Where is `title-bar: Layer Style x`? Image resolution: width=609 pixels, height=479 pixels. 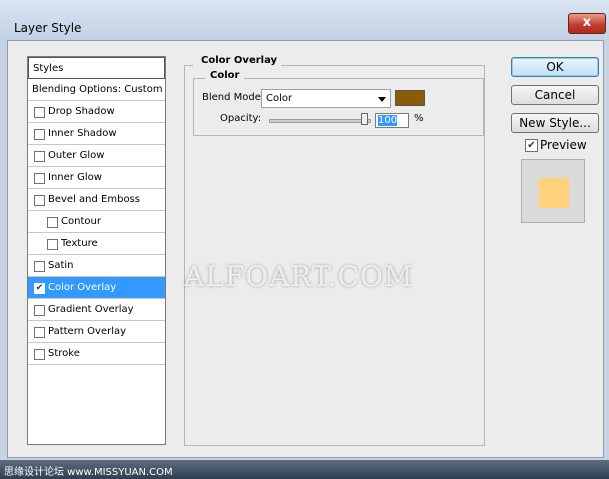
title-bar: Layer Style x is located at coordinates (304, 20).